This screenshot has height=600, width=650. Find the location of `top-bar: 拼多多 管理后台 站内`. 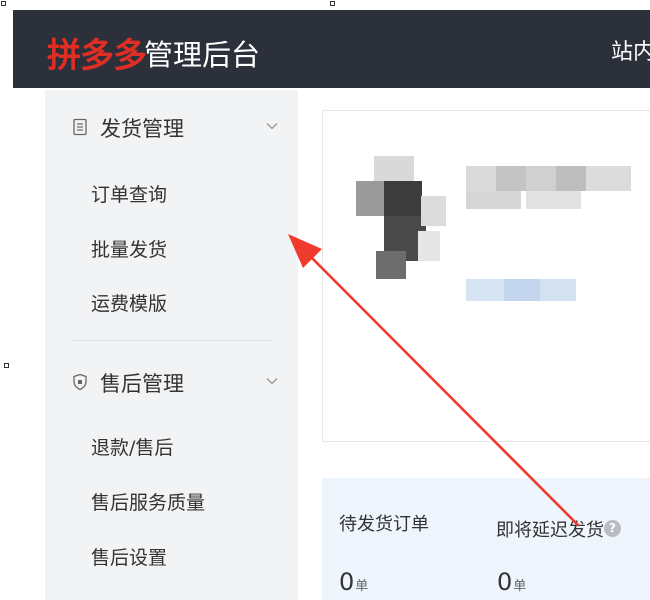

top-bar: 拼多多 管理后台 站内 is located at coordinates (331, 49).